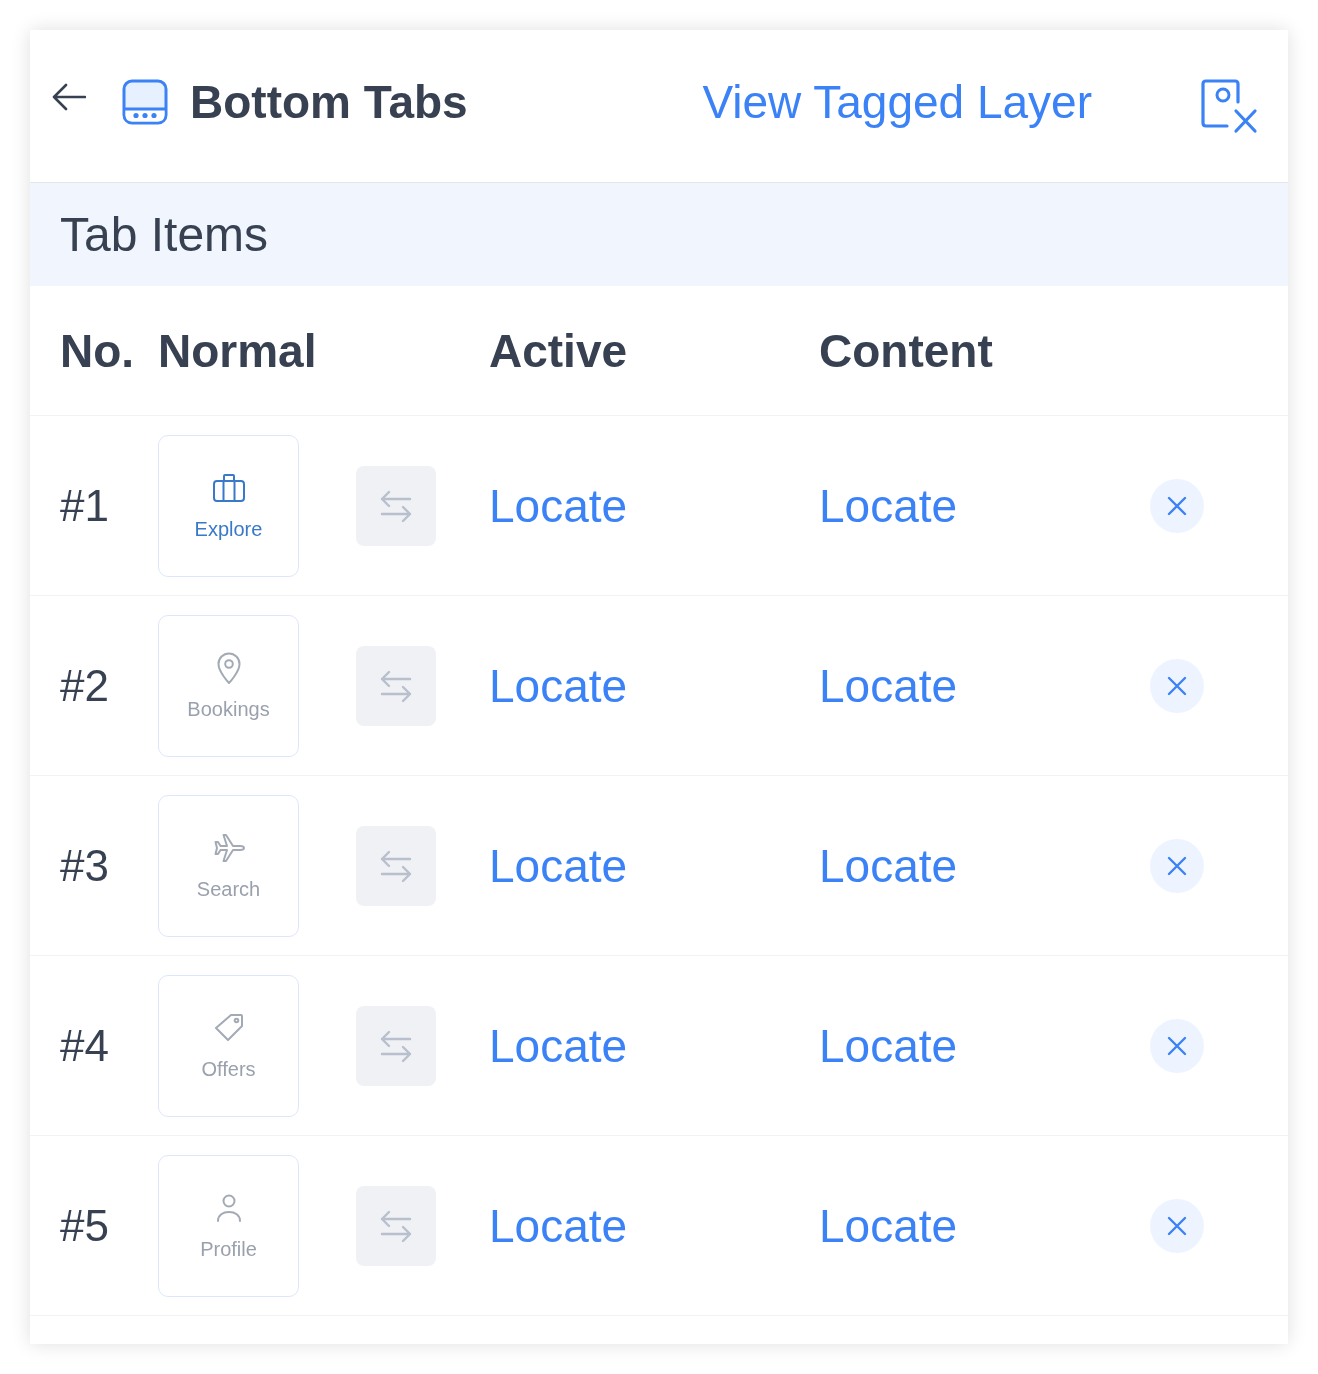 This screenshot has width=1318, height=1374. What do you see at coordinates (164, 234) in the screenshot?
I see `section-title: Tab Items` at bounding box center [164, 234].